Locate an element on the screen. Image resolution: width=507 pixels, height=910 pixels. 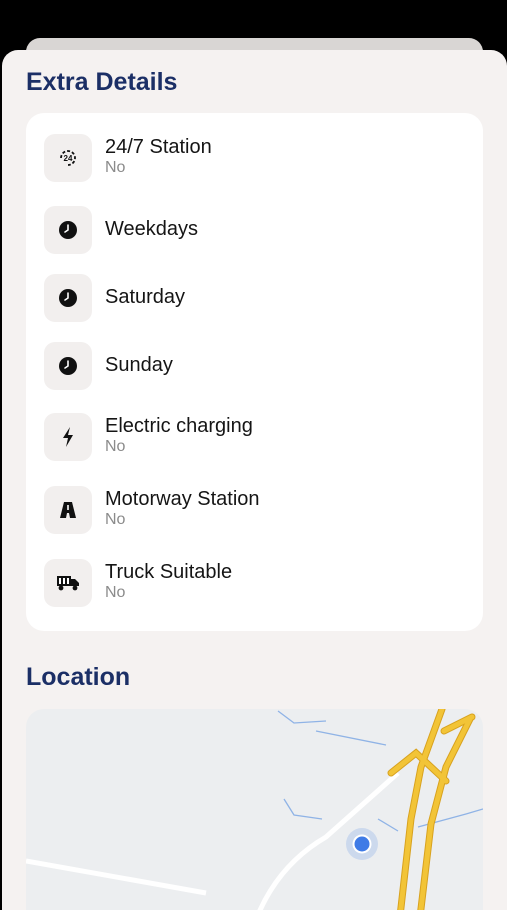
svg-text: 24 is located at coordinates (68, 158).